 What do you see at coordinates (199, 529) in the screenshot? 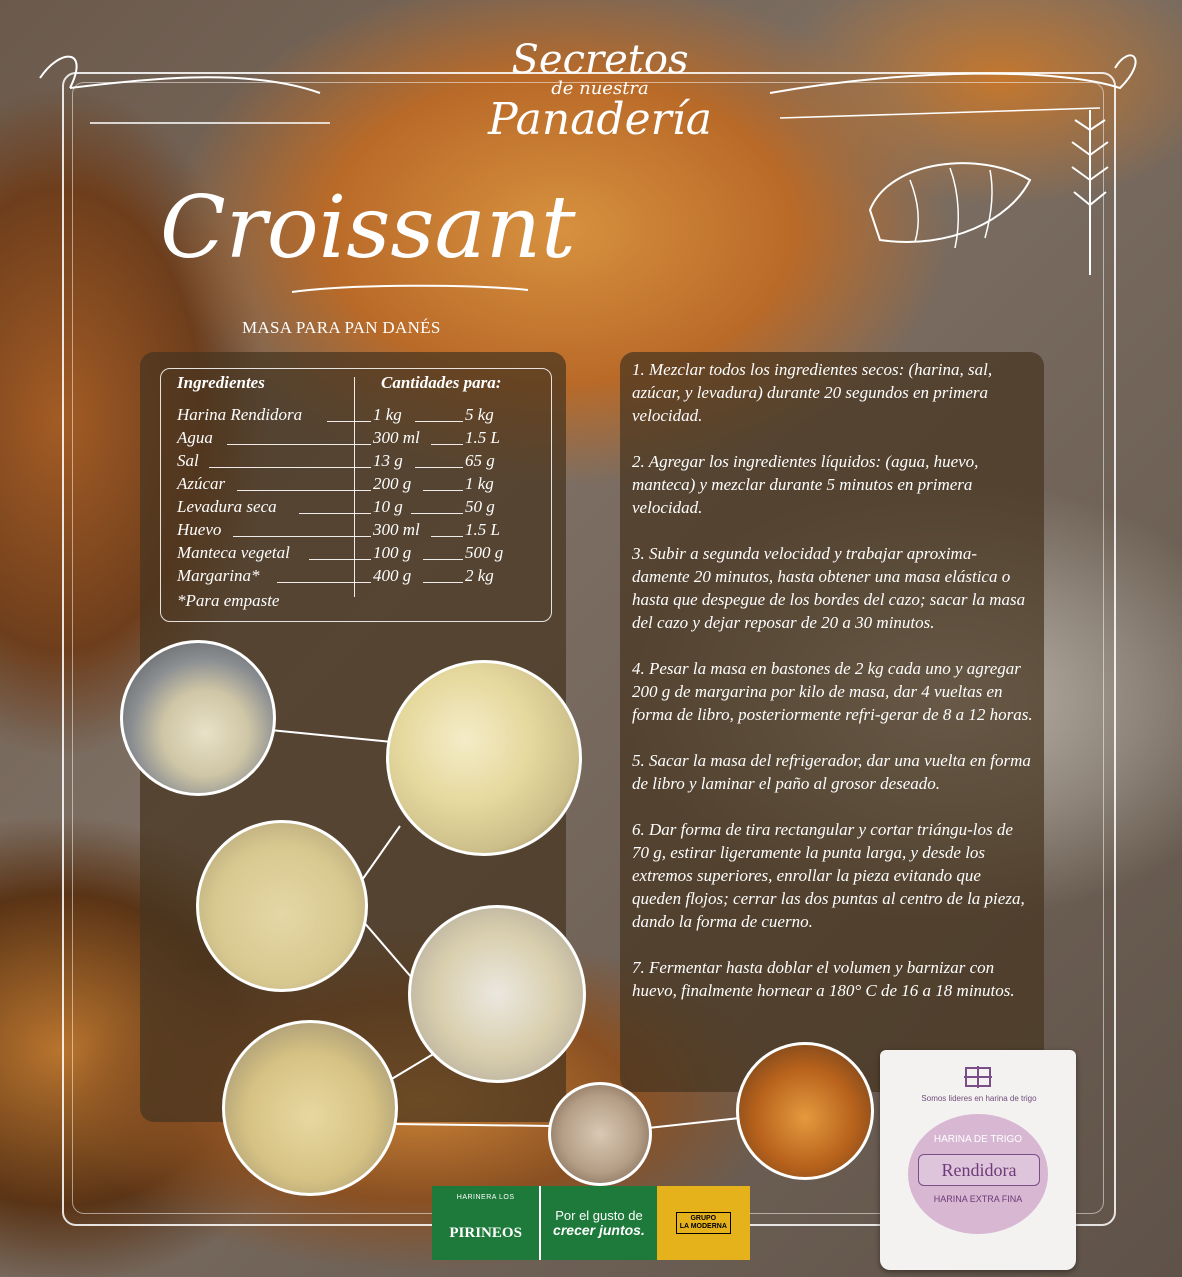
I see `ingredient-name: Huevo` at bounding box center [199, 529].